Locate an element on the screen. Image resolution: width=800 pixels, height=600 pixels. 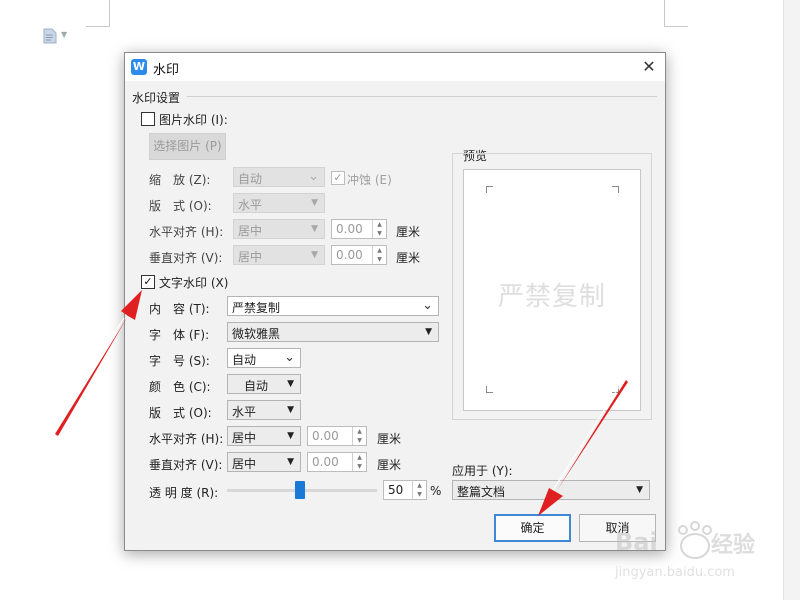
svg-text: Bai is located at coordinates (636, 542).